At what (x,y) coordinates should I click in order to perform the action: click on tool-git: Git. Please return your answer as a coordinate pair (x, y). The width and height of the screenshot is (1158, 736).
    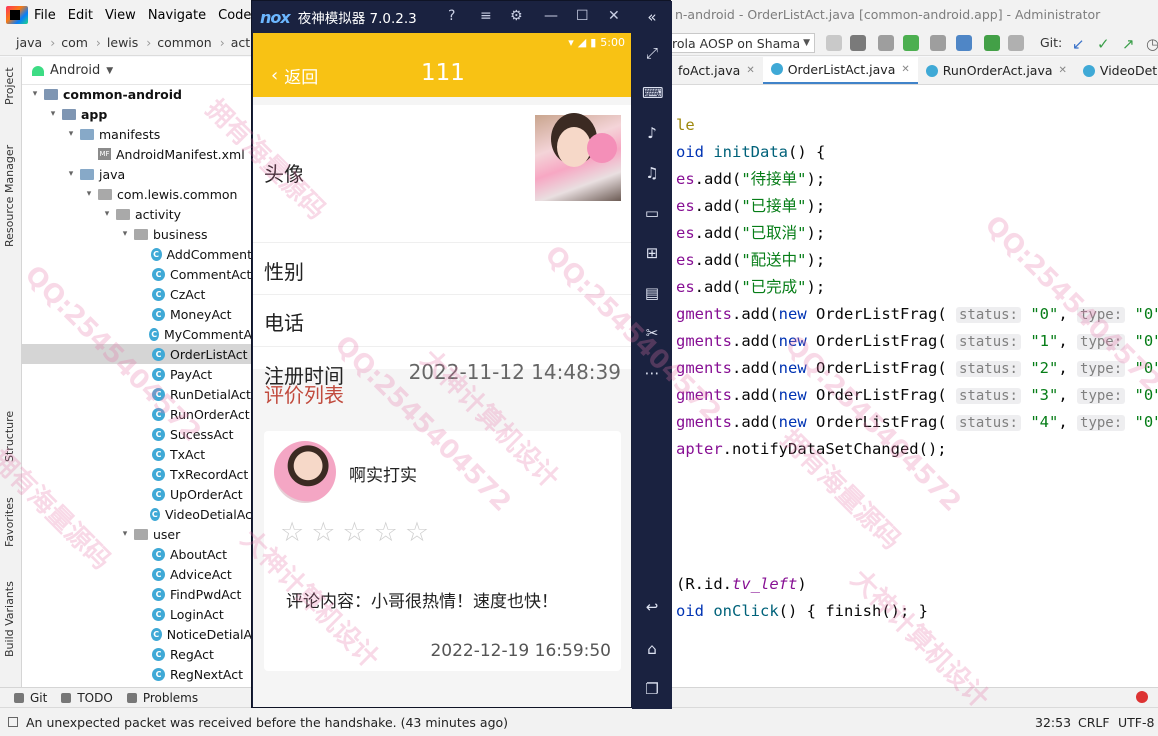
    Looking at the image, I should click on (30, 698).